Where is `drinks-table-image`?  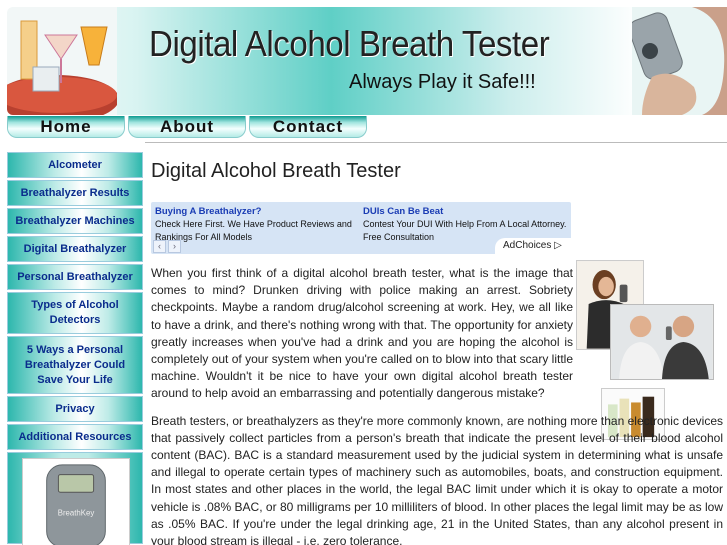
drinks-table-image is located at coordinates (62, 61).